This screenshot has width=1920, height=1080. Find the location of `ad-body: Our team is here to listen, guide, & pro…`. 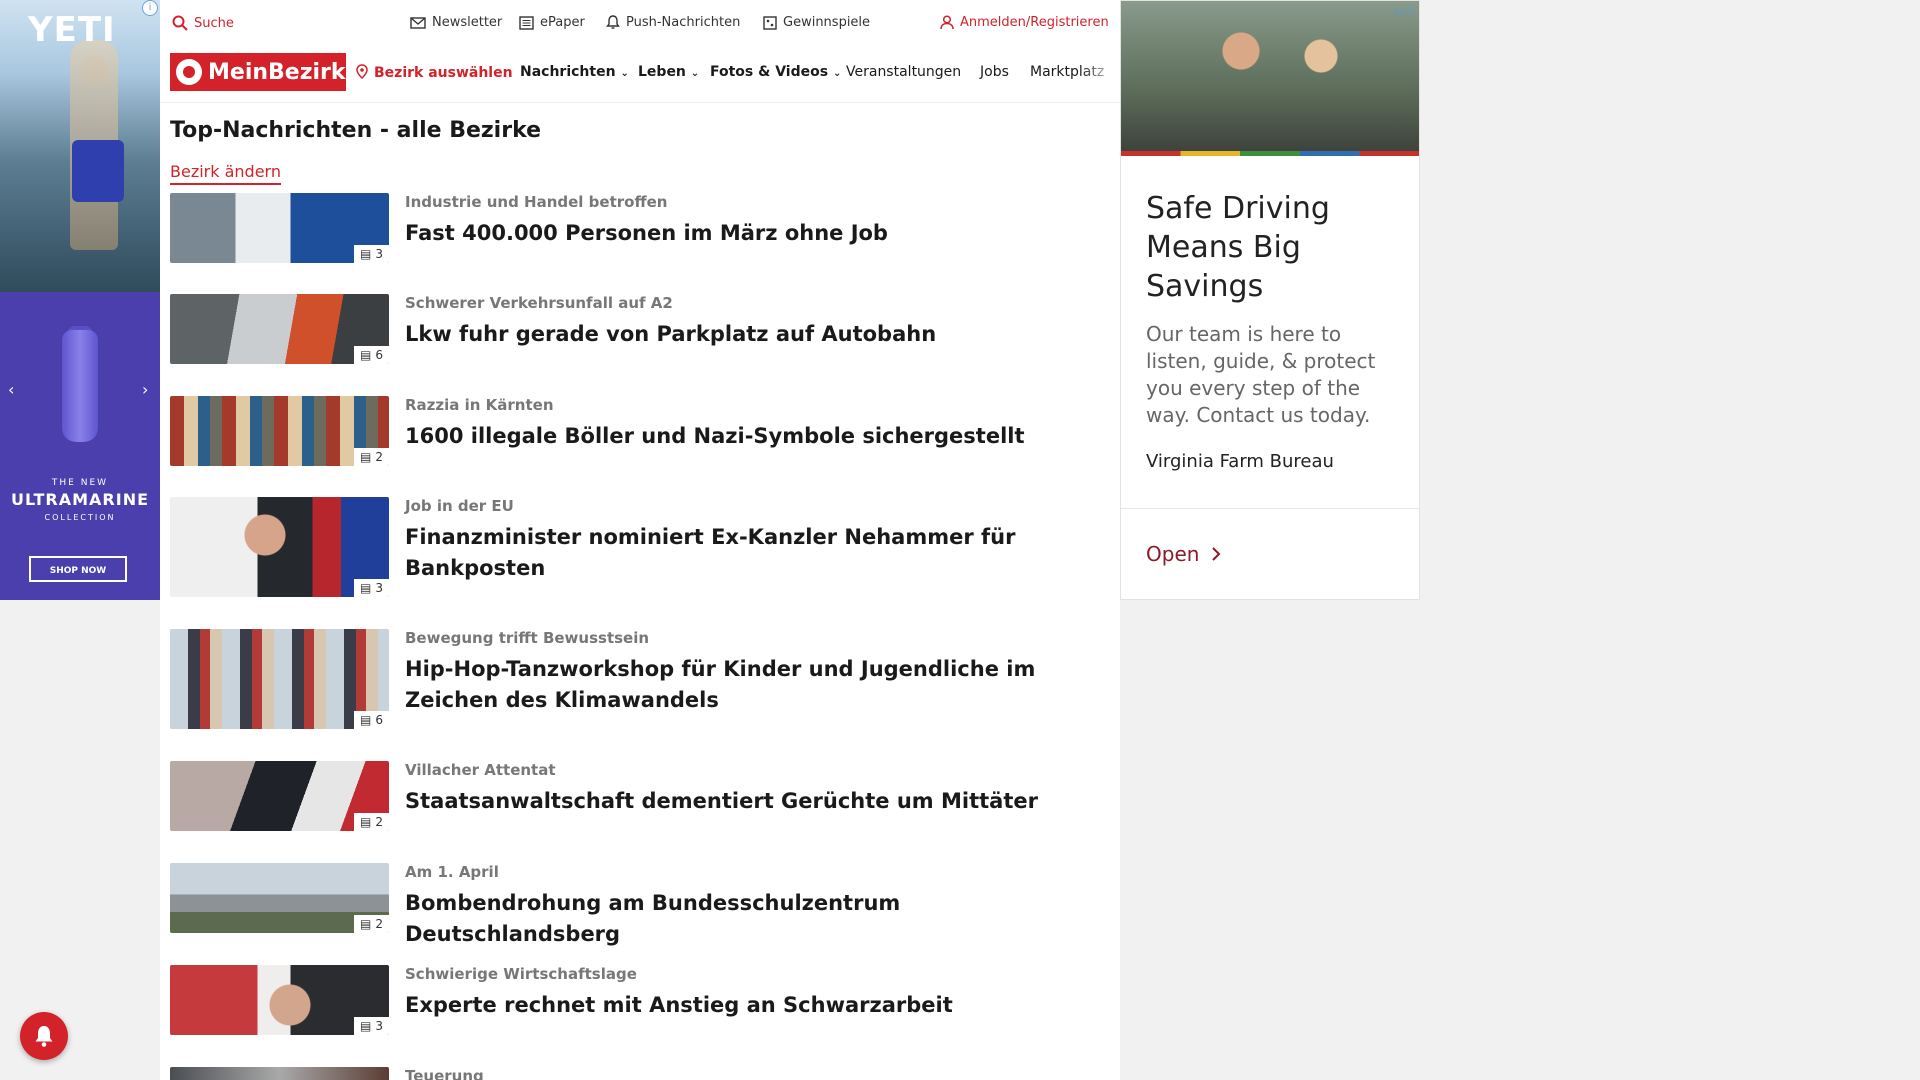

ad-body: Our team is here to listen, guide, & pro… is located at coordinates (1261, 374).